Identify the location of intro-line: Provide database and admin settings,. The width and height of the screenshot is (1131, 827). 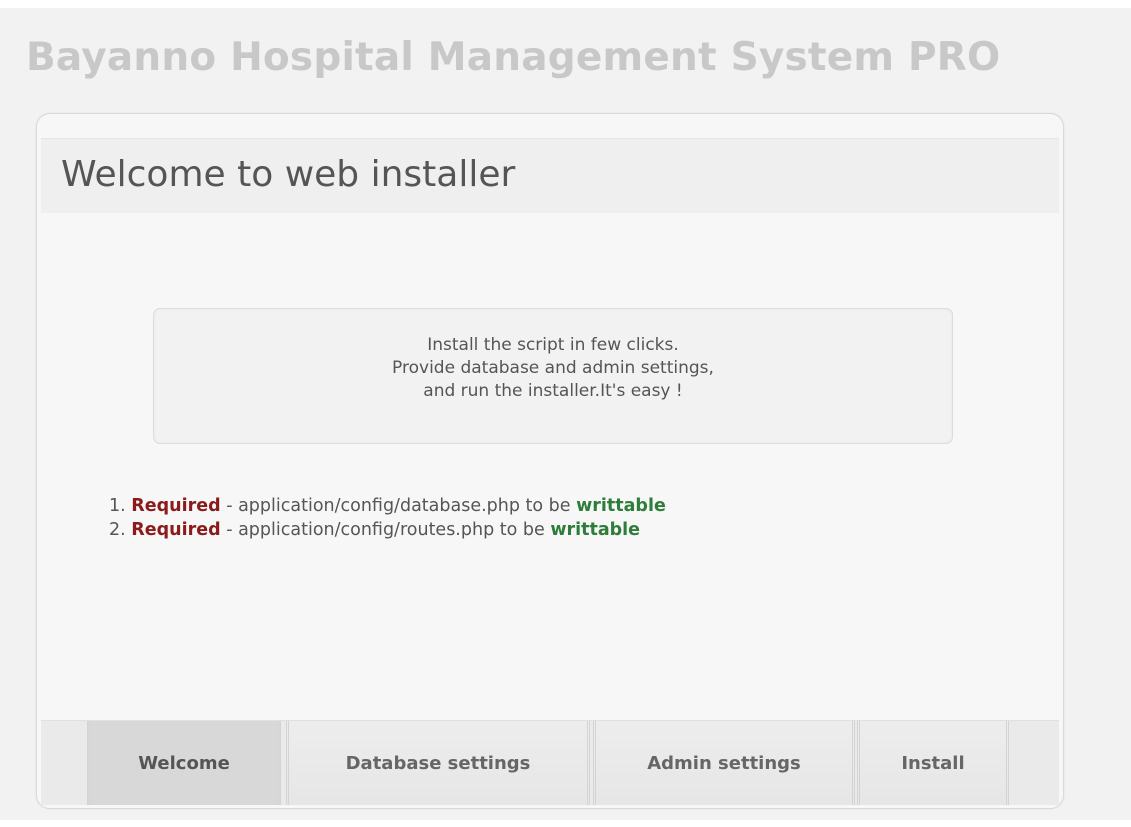
(553, 368).